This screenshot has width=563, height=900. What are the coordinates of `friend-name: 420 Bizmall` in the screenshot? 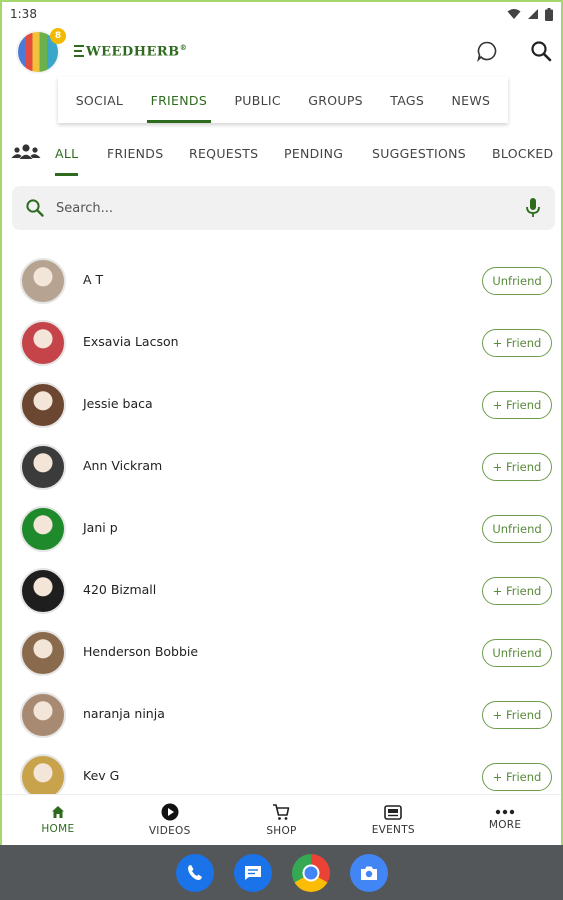 It's located at (119, 589).